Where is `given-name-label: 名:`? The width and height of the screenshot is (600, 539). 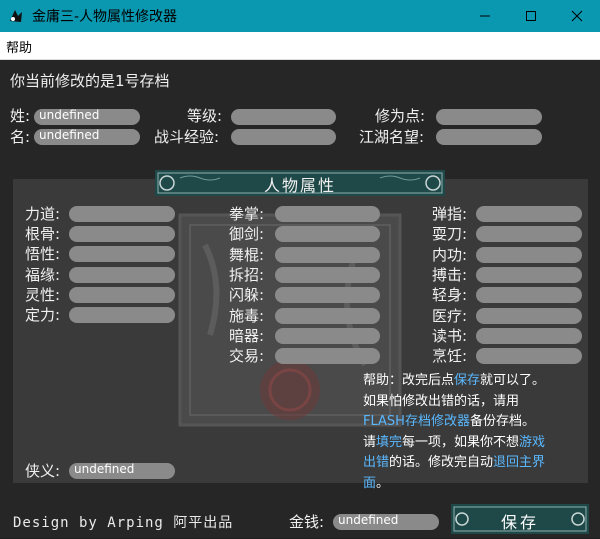
given-name-label: 名: is located at coordinates (20, 137).